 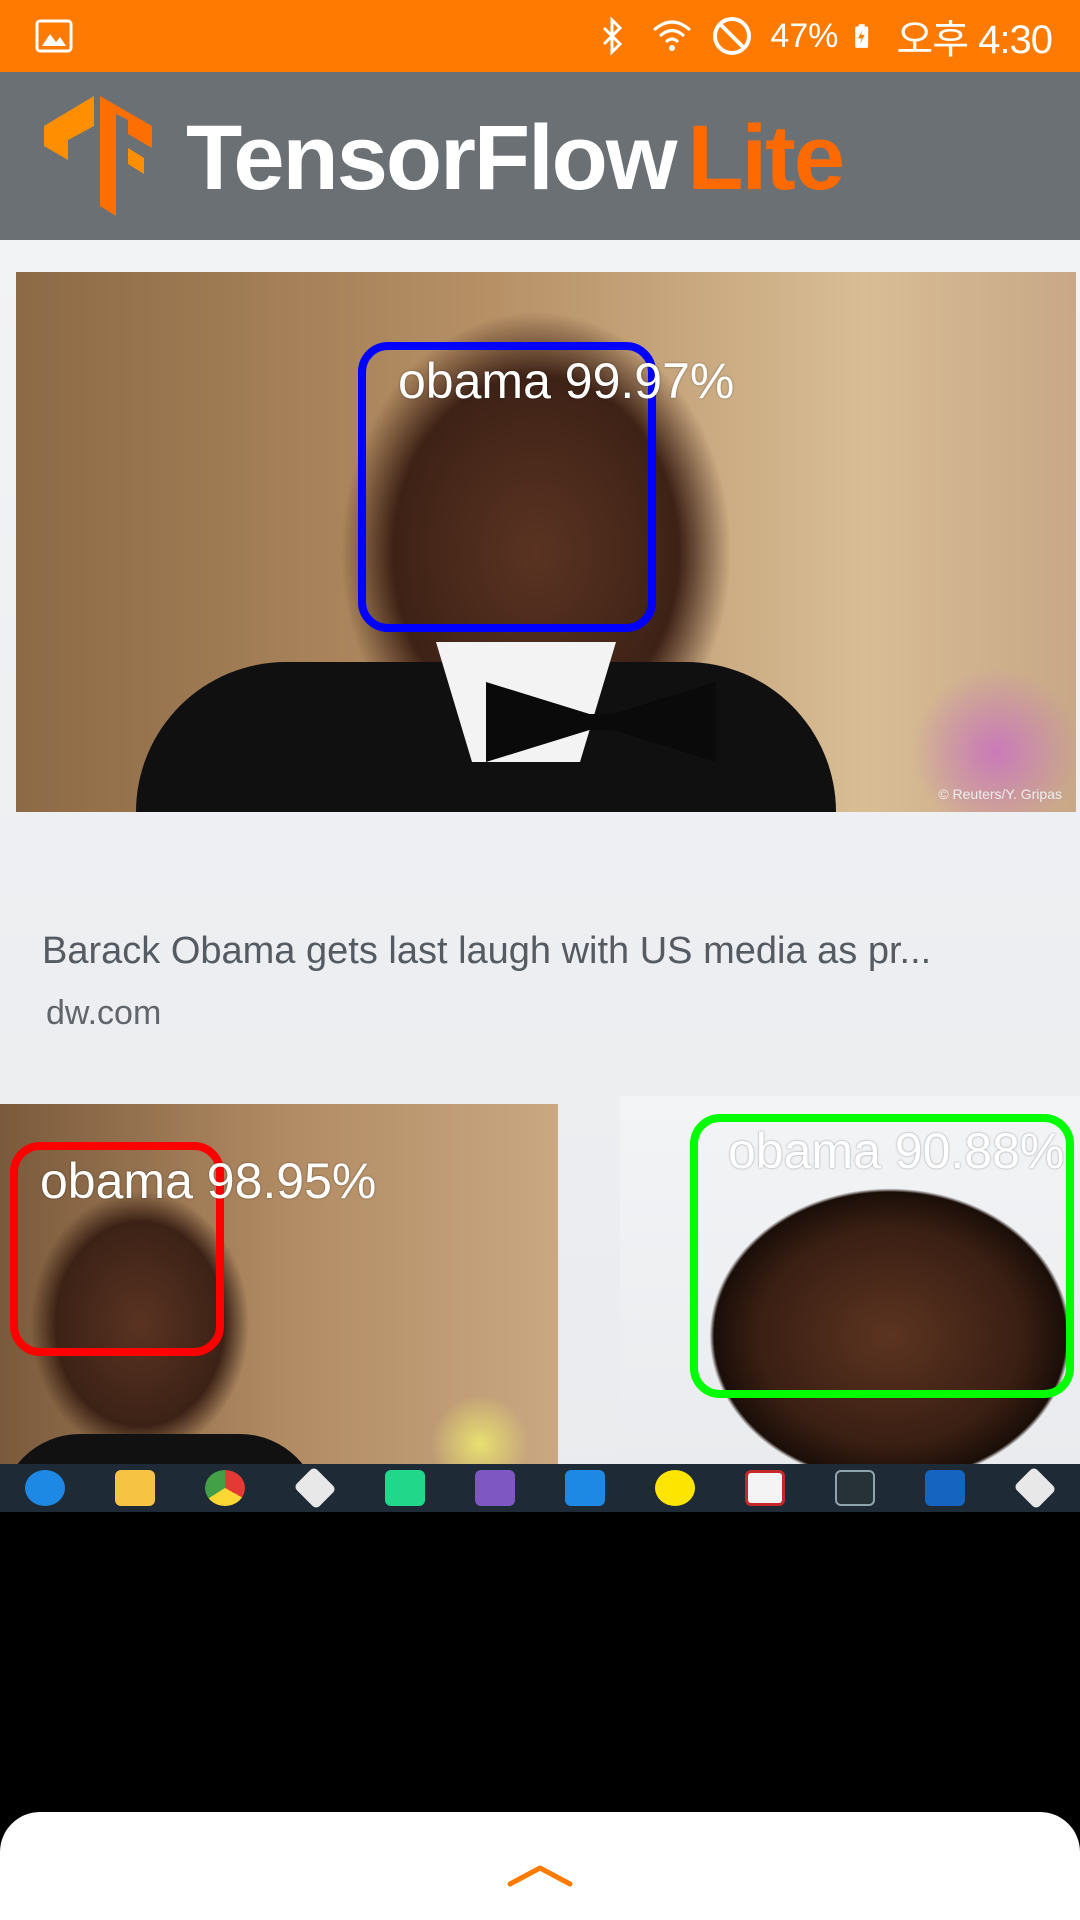 What do you see at coordinates (566, 381) in the screenshot?
I see `detection-label-1: obama 99.97%` at bounding box center [566, 381].